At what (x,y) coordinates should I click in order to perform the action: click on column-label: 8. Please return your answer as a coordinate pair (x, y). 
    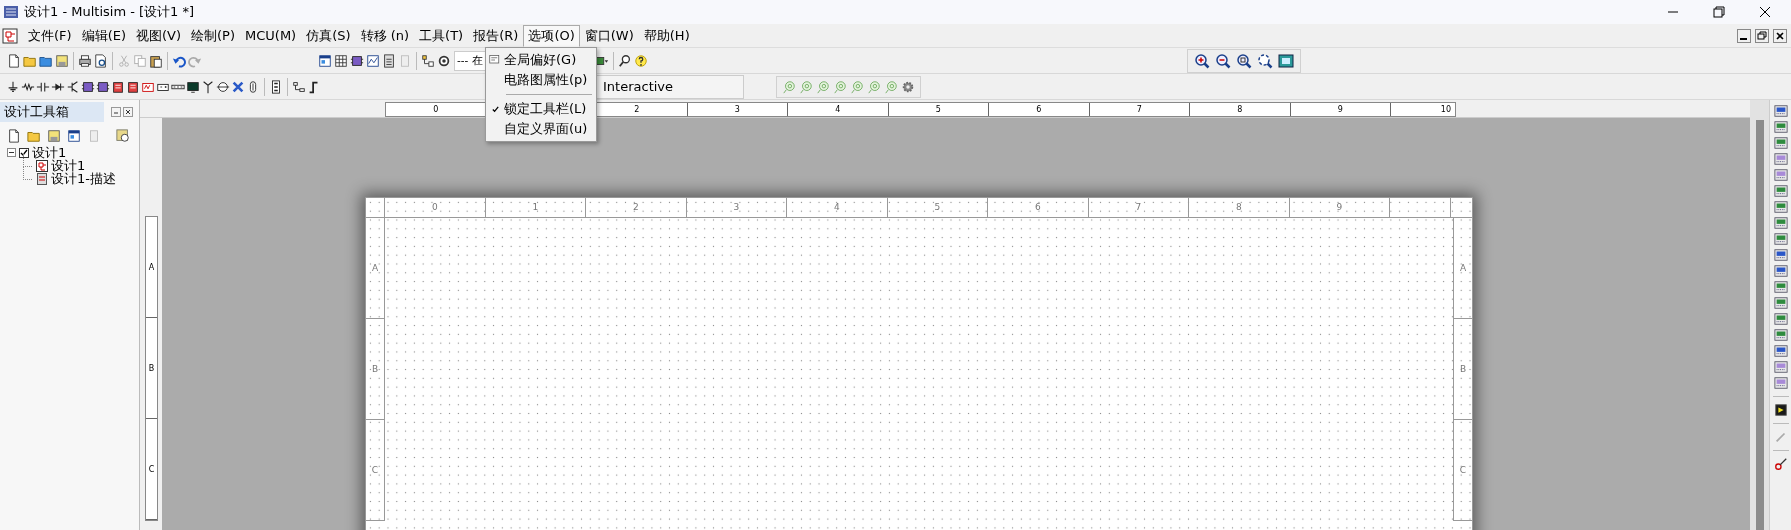
    Looking at the image, I should click on (1238, 207).